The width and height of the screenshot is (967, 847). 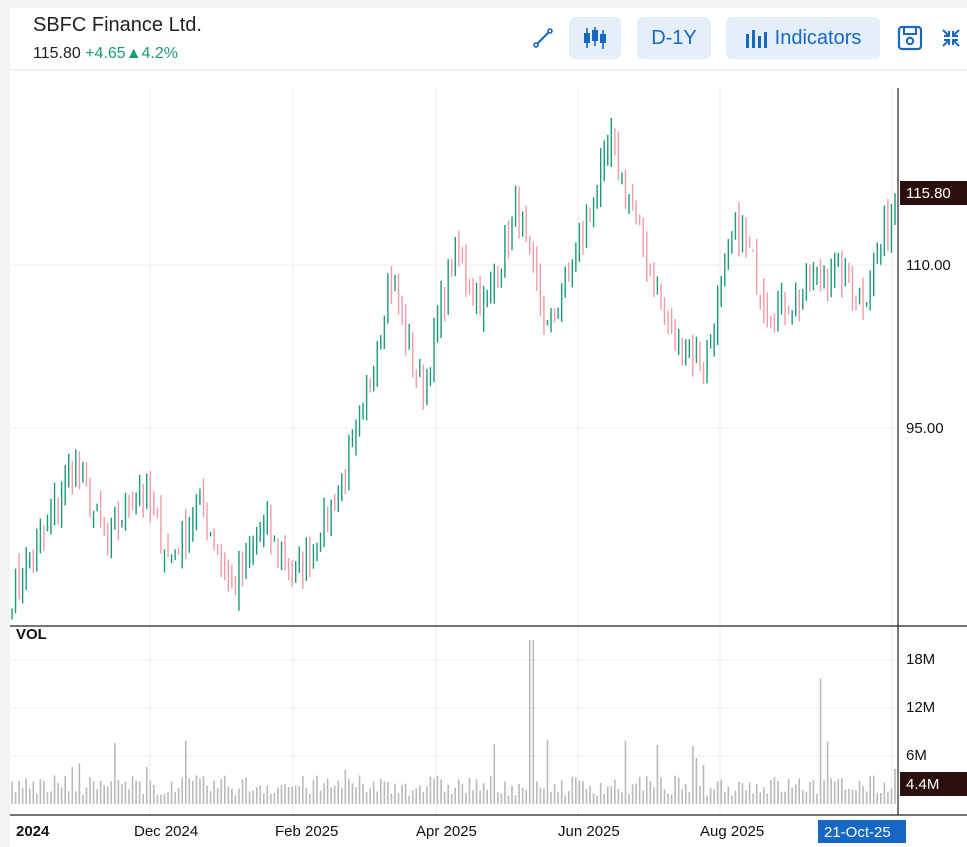 I want to click on time-tick: Feb 2025, so click(x=306, y=831).